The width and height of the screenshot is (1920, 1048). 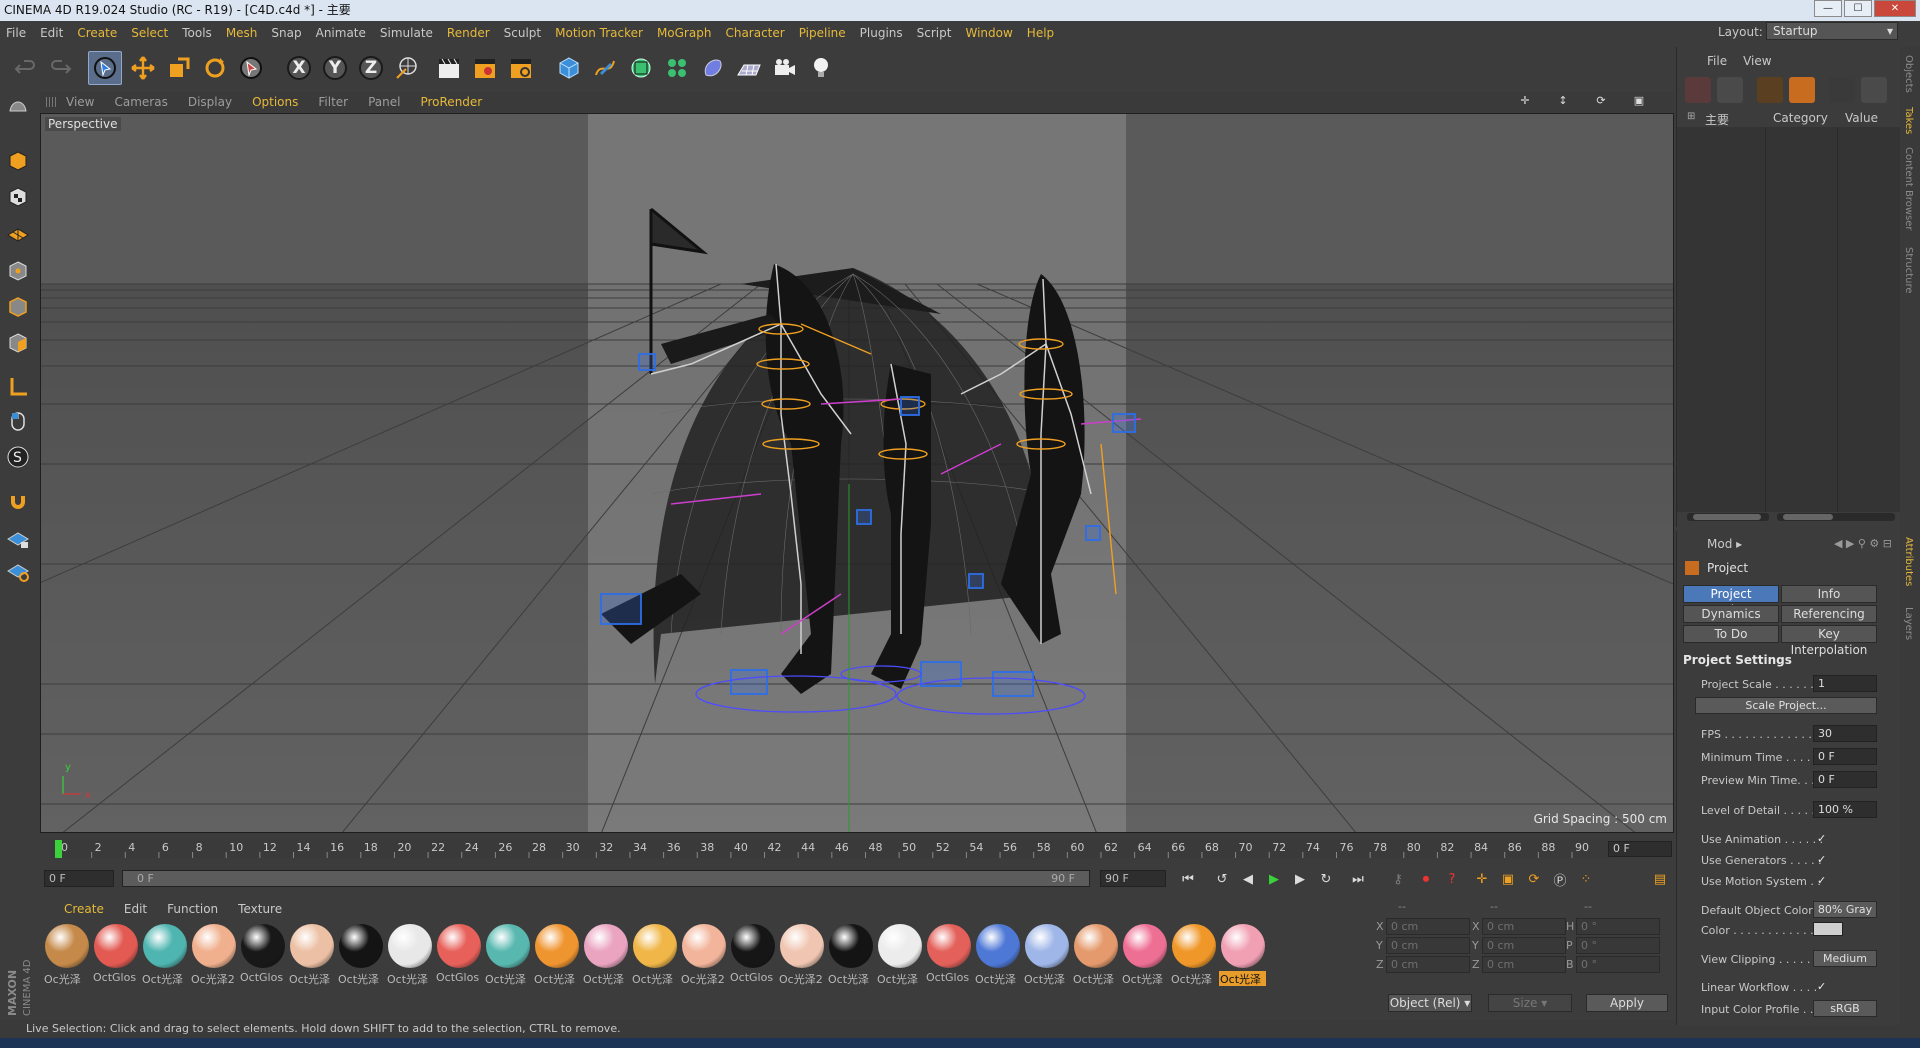 What do you see at coordinates (1640, 849) in the screenshot?
I see `current-frame-field: 0 F` at bounding box center [1640, 849].